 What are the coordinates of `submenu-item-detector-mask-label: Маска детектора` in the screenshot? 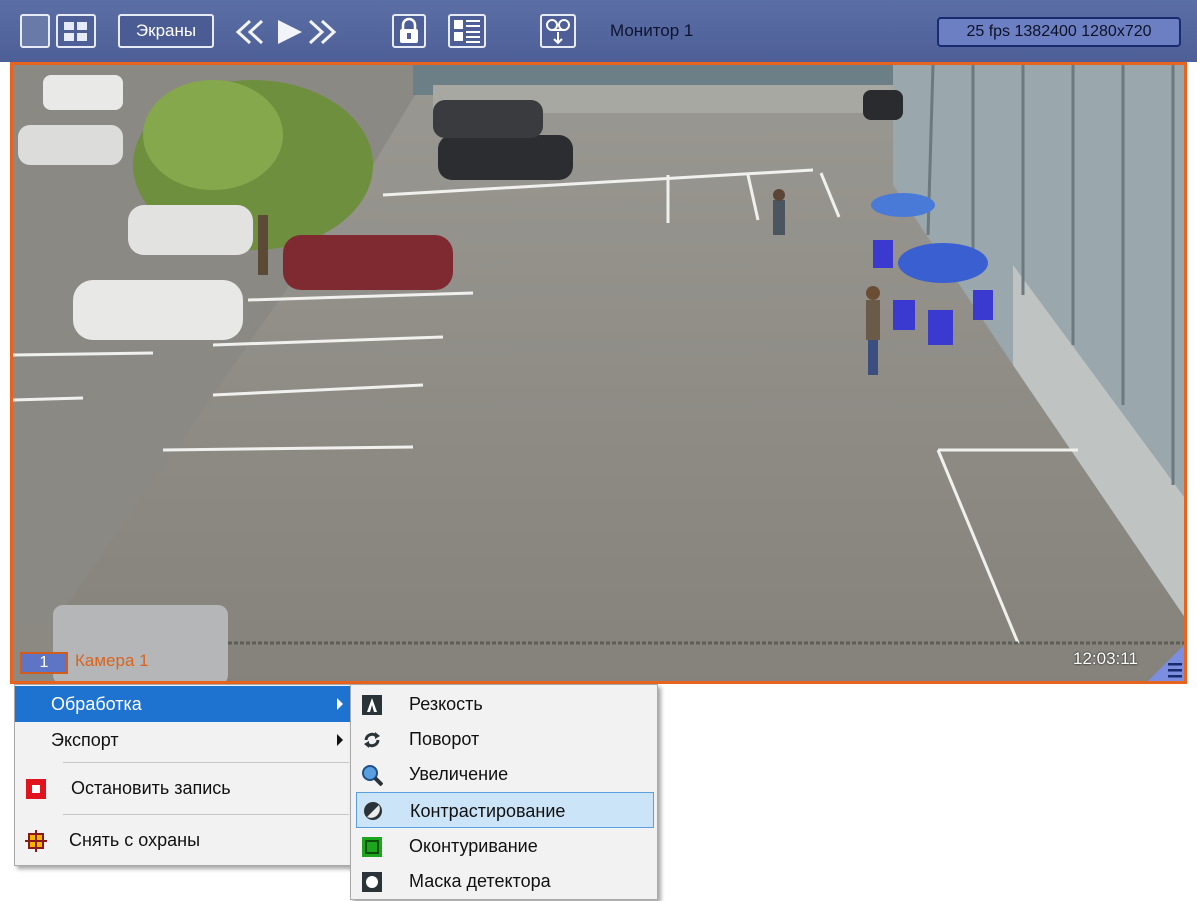 It's located at (480, 881).